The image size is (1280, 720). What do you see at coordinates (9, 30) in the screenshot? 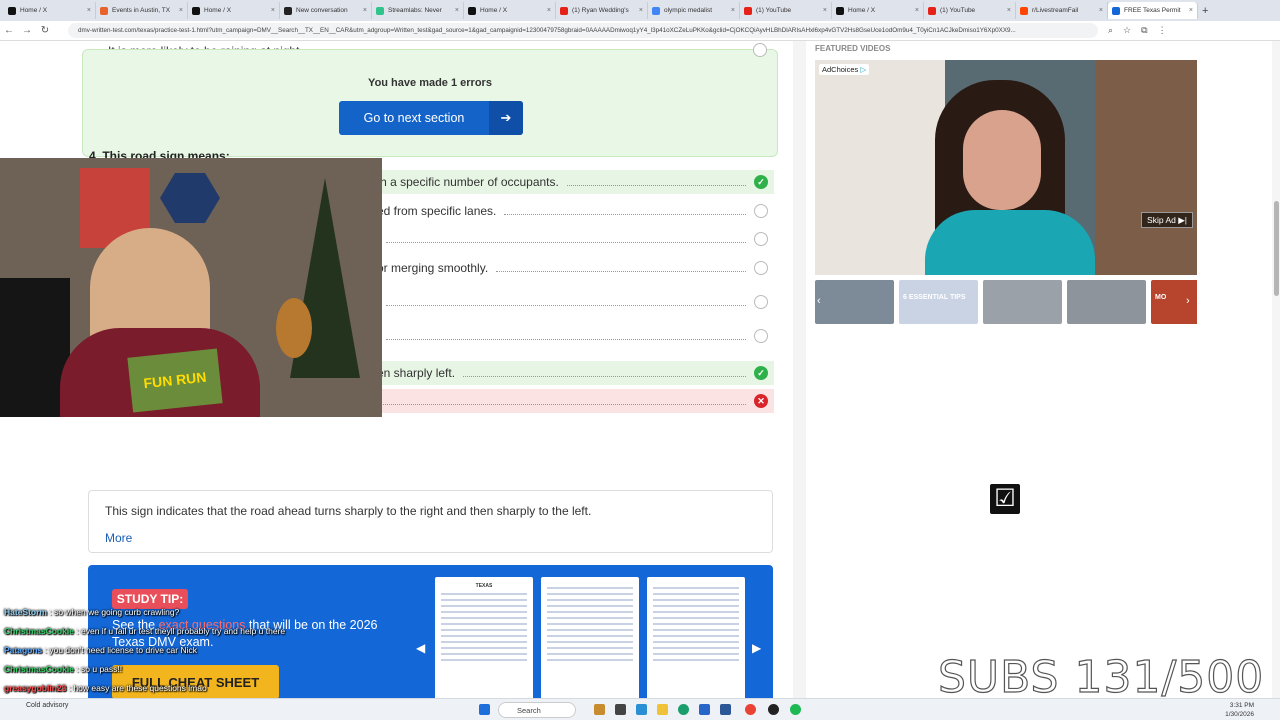
I see `back-icon: ←` at bounding box center [9, 30].